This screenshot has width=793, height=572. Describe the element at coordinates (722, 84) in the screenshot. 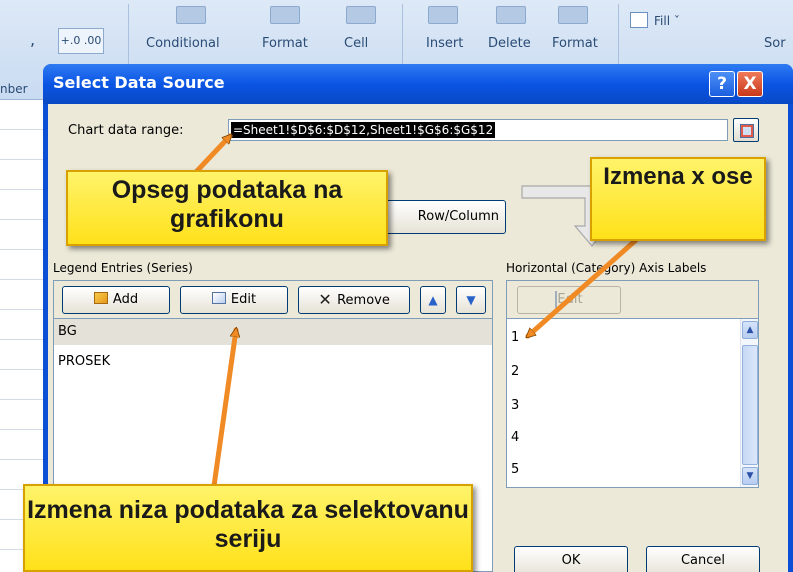

I see `help-button: ?` at that location.